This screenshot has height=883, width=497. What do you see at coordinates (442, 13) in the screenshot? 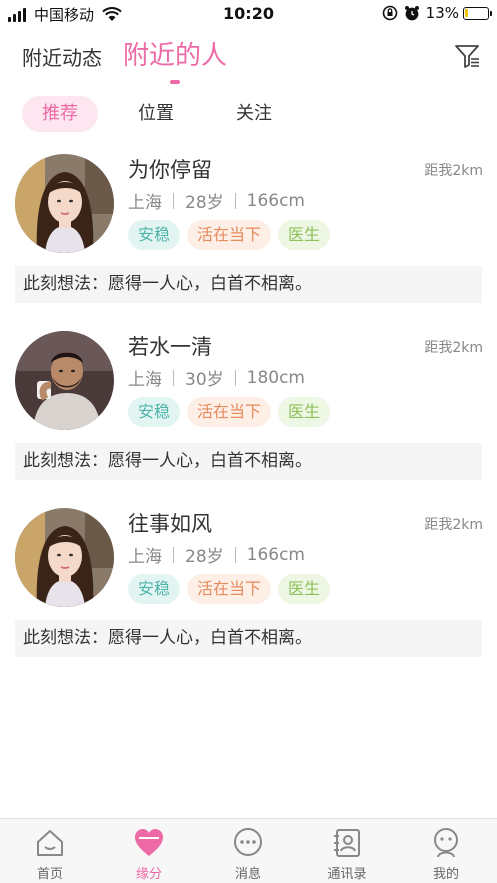
I see `battery-percent: 13%` at bounding box center [442, 13].